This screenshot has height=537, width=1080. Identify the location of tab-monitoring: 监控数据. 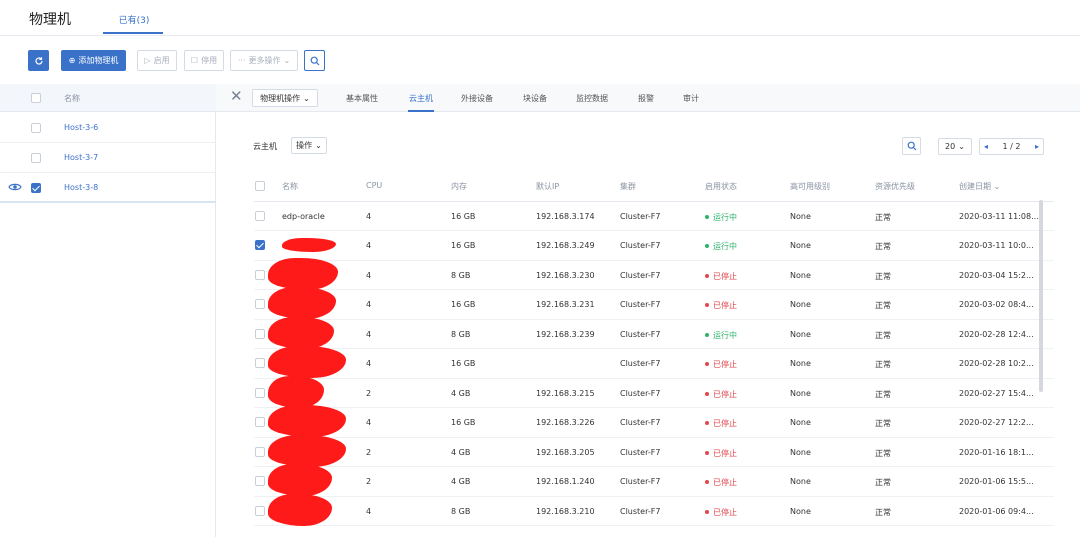
(592, 98).